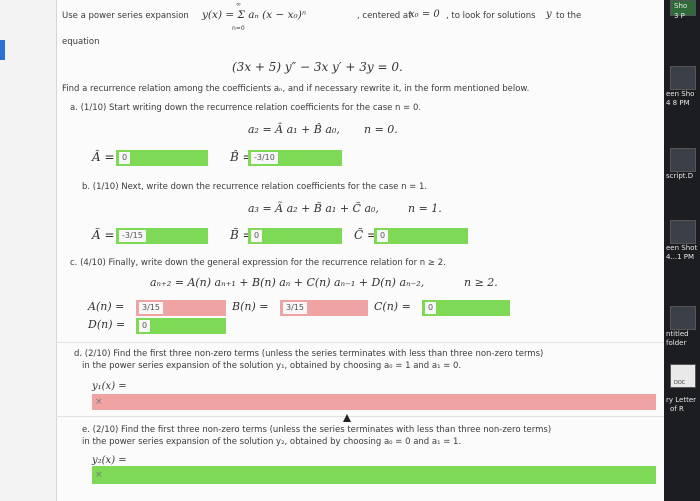 The height and width of the screenshot is (501, 700). Describe the element at coordinates (678, 103) in the screenshot. I see `desktop-item-label: 4 8 PM` at that location.